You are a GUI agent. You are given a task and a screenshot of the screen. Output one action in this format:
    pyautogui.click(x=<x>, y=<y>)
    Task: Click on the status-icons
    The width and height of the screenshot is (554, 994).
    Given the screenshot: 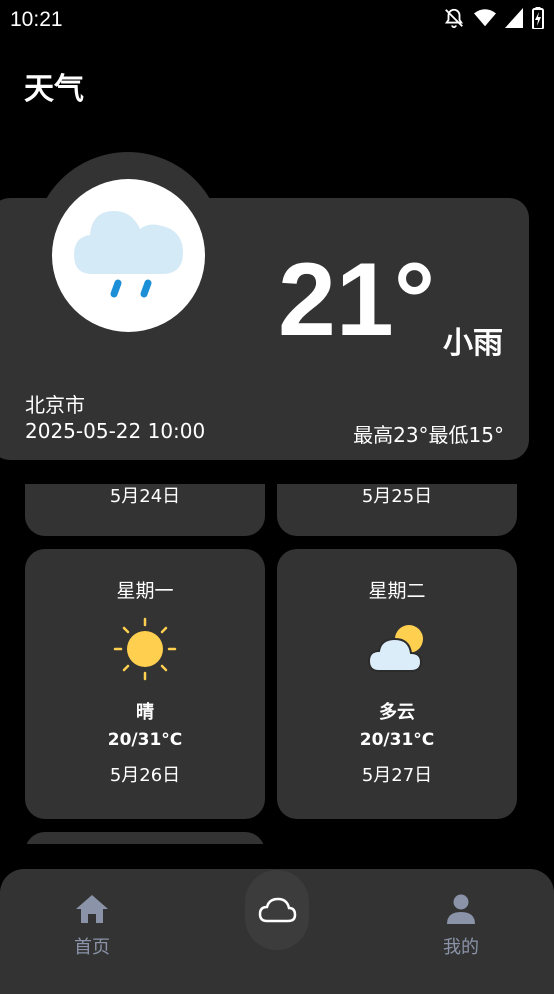 What is the action you would take?
    pyautogui.click(x=493, y=18)
    